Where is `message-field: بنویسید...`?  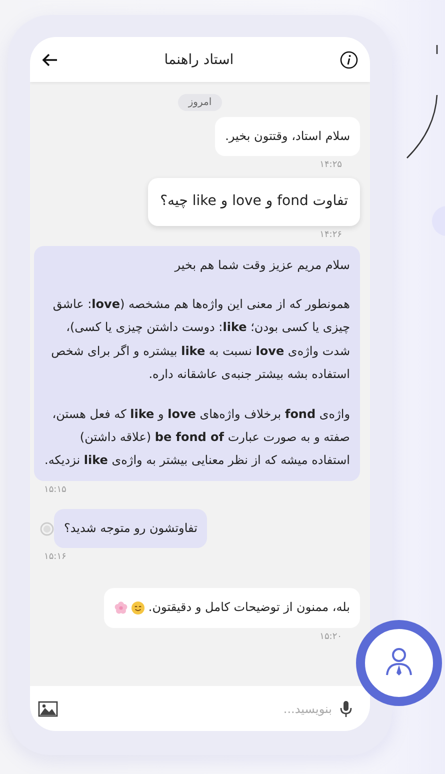
message-field: بنویسید... is located at coordinates (200, 708).